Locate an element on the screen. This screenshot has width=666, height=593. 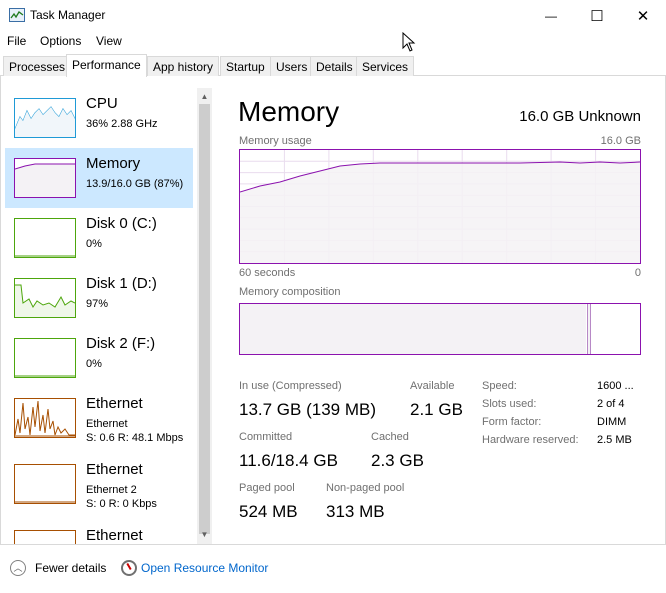
sidebar-item-disk-2: Disk 2 (F:) 0% is located at coordinates (99, 358).